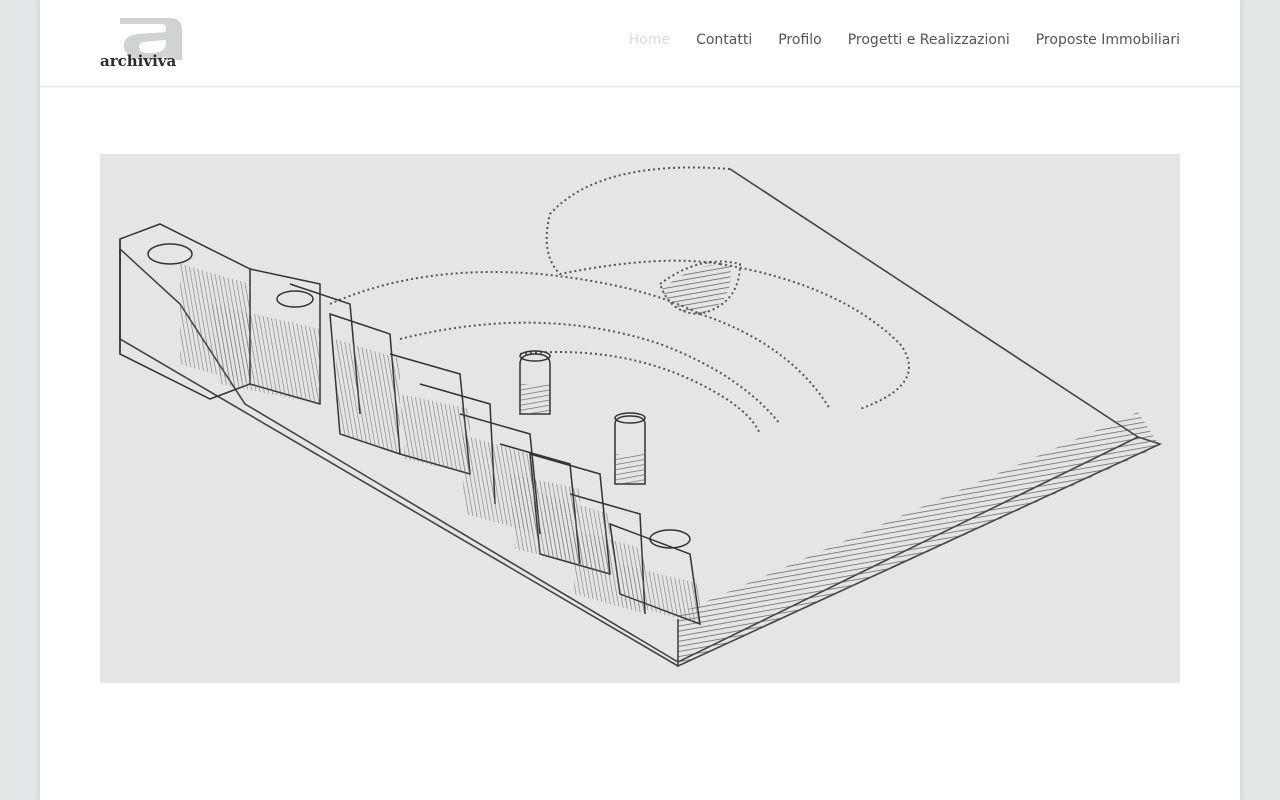 The height and width of the screenshot is (800, 1280). I want to click on nav-item-proposte: Proposte Immobiliari, so click(1108, 40).